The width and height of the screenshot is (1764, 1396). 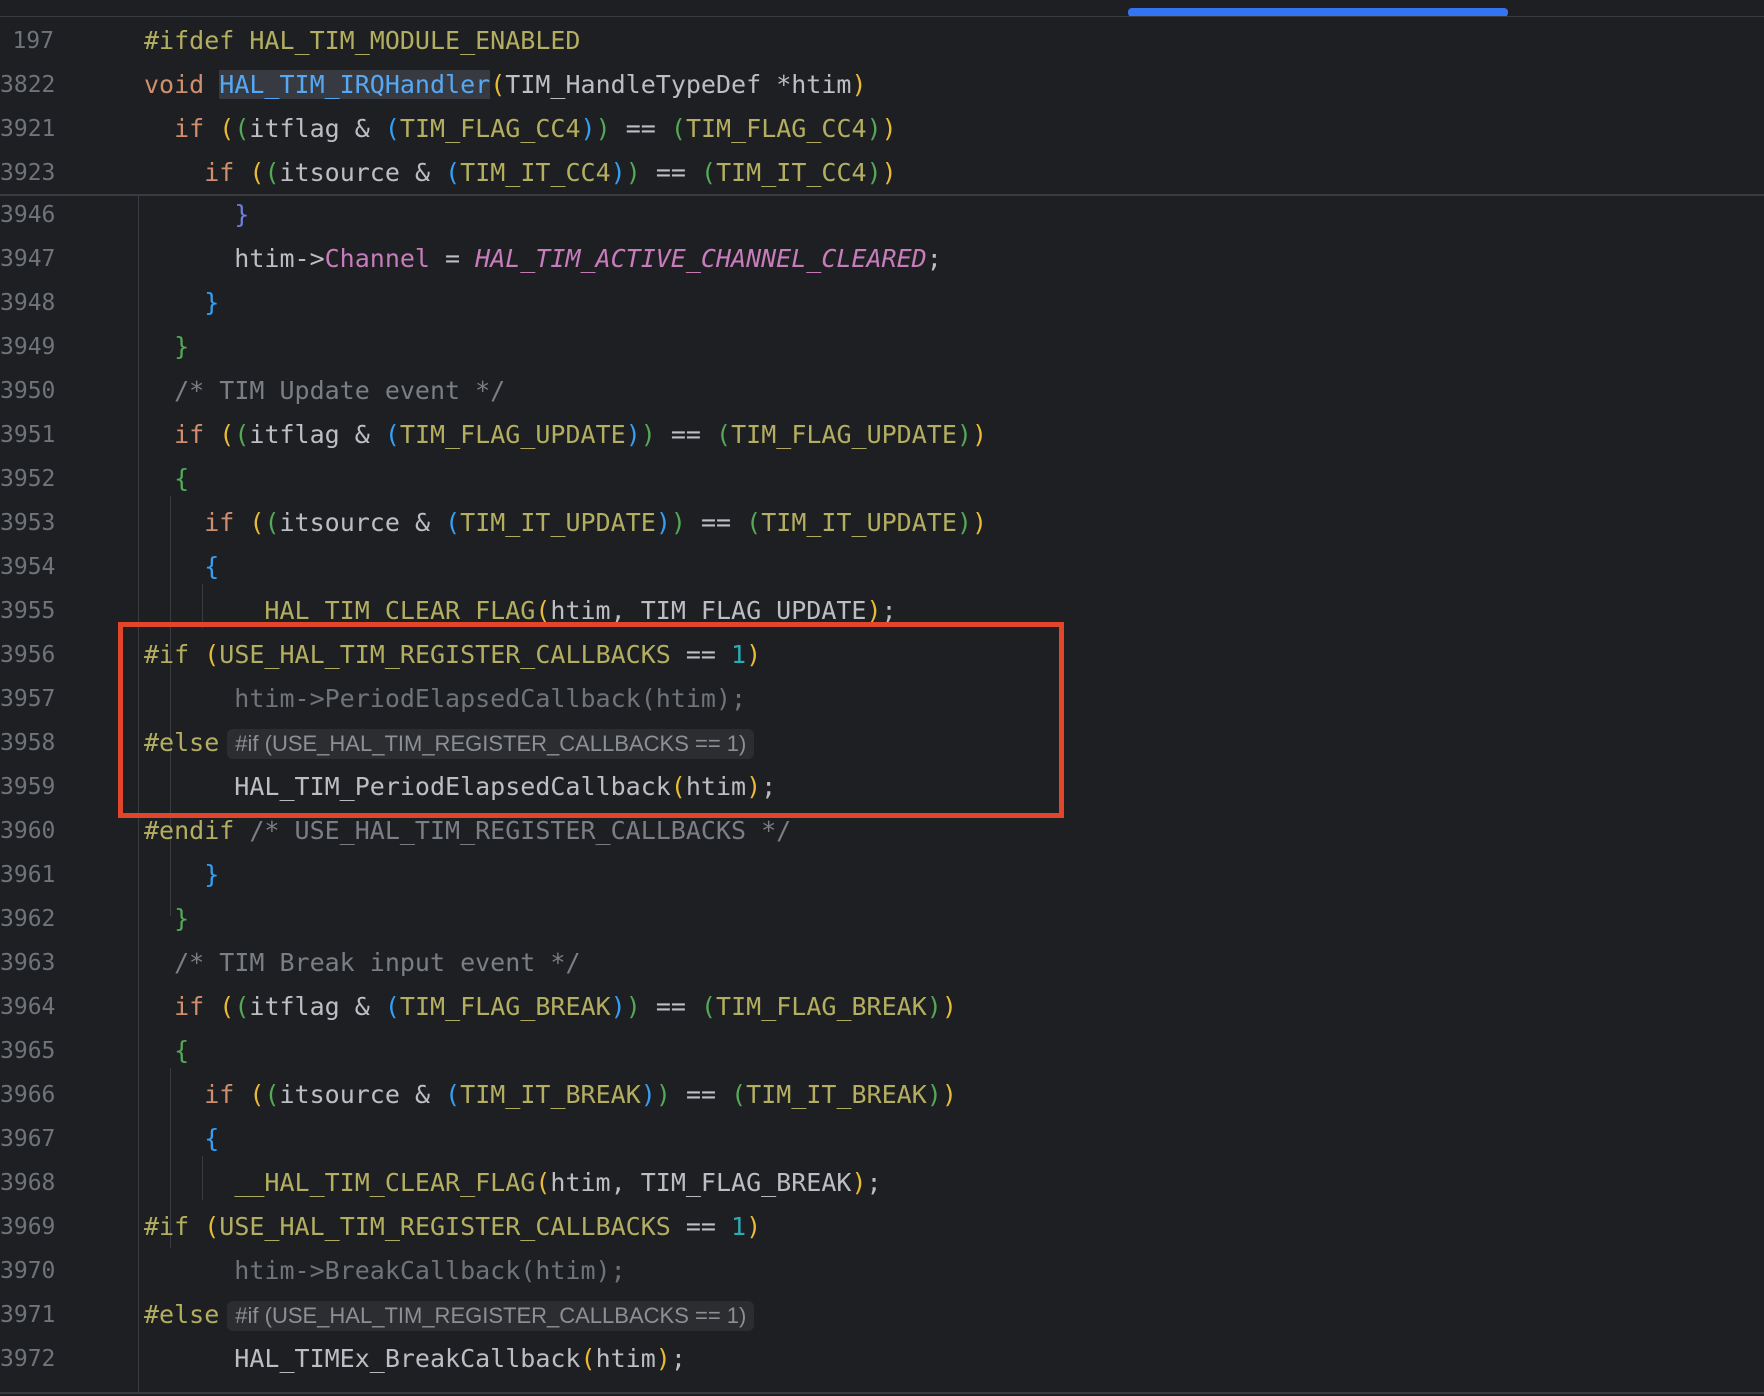 I want to click on line-number: 3966, so click(x=27, y=1095).